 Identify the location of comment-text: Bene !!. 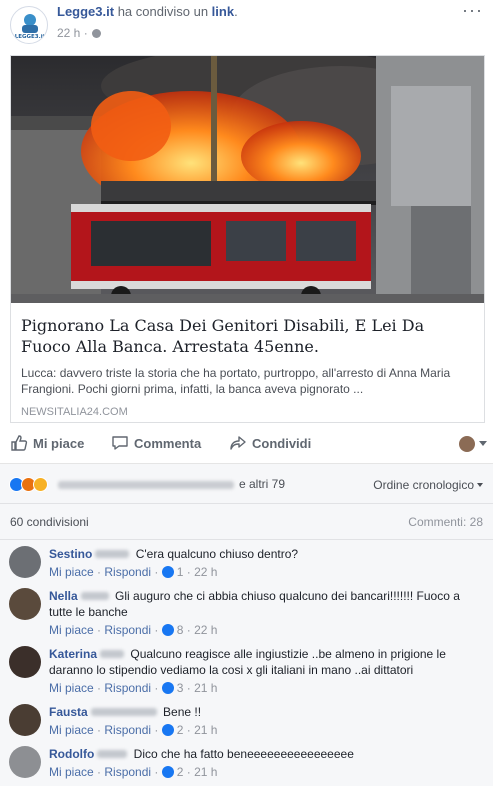
(182, 712).